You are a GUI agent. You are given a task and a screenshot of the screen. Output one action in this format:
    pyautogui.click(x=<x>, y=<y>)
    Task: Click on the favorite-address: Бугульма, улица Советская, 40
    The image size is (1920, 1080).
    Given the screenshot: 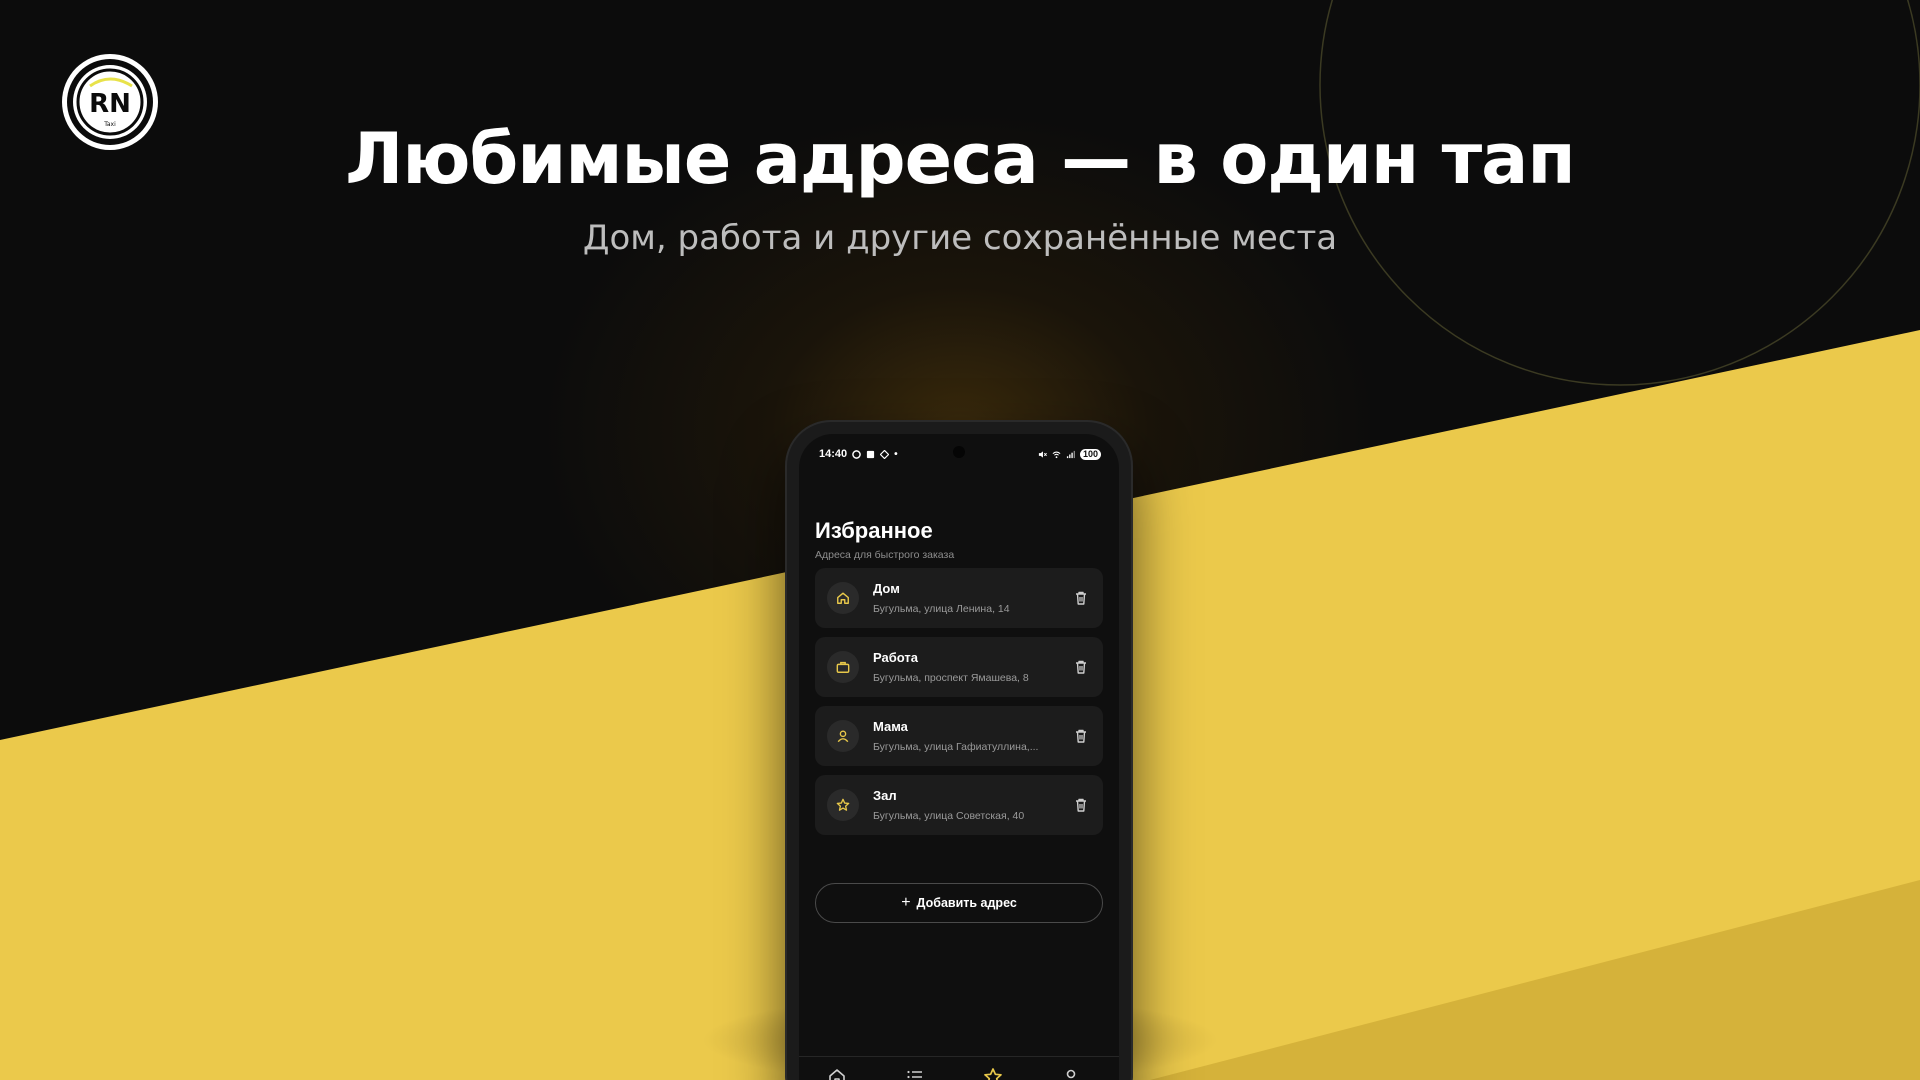 What is the action you would take?
    pyautogui.click(x=949, y=816)
    